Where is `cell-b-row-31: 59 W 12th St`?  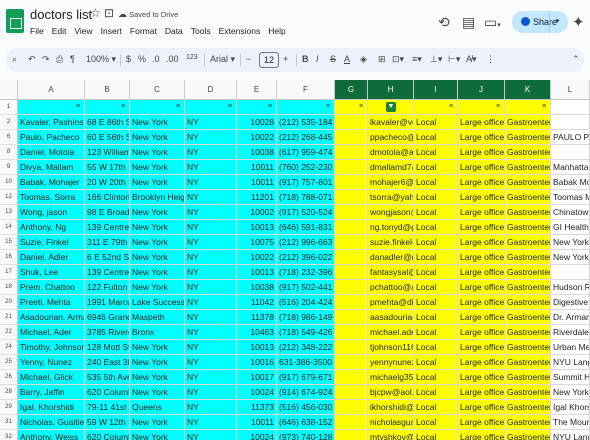 cell-b-row-31: 59 W 12th St is located at coordinates (107, 422).